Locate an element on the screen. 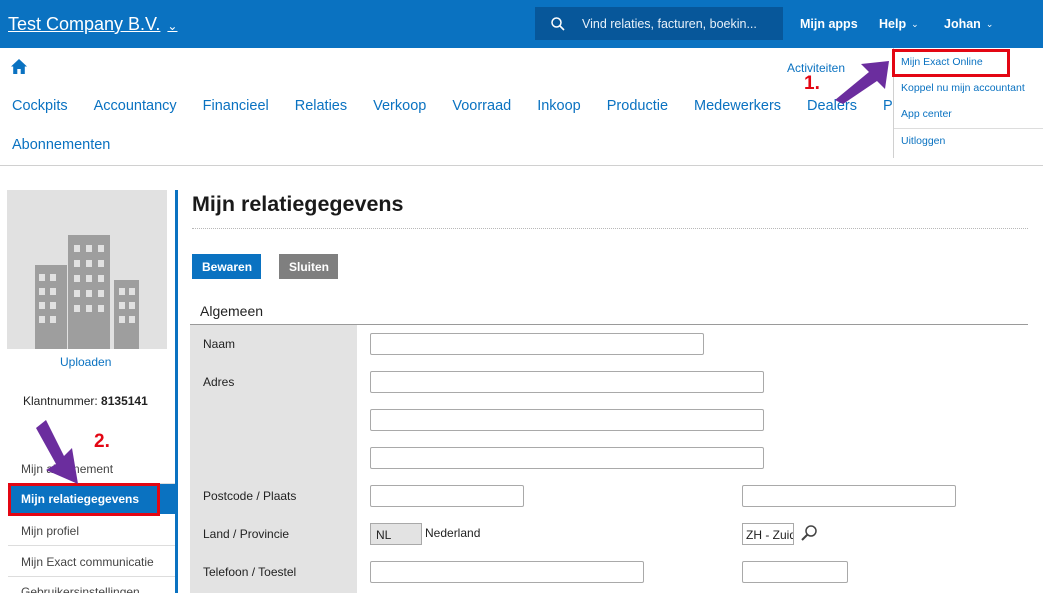  highlight-box-step1 is located at coordinates (951, 63).